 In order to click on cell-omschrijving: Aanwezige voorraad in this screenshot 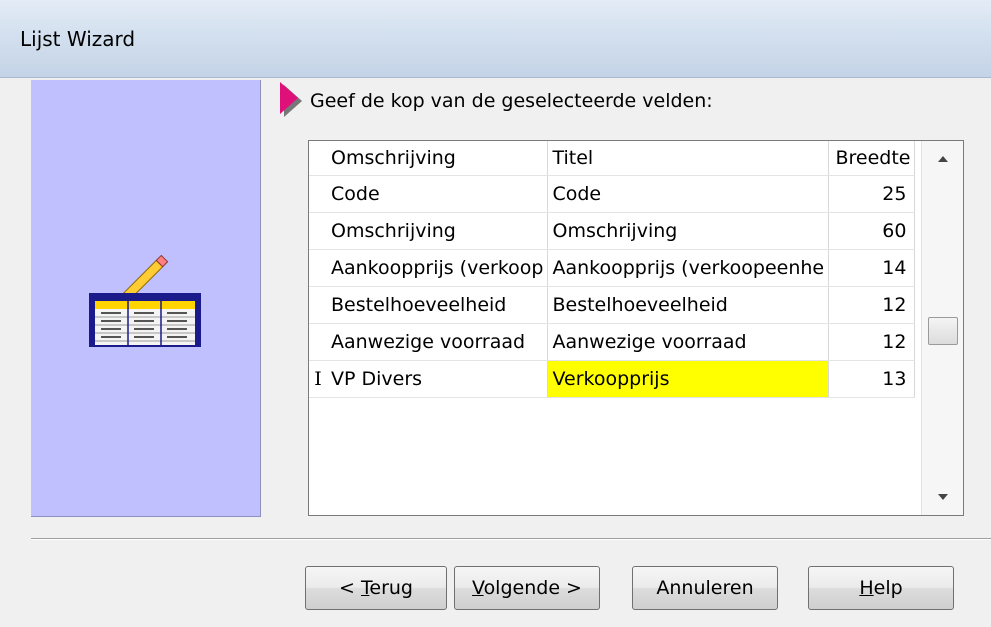, I will do `click(438, 342)`.